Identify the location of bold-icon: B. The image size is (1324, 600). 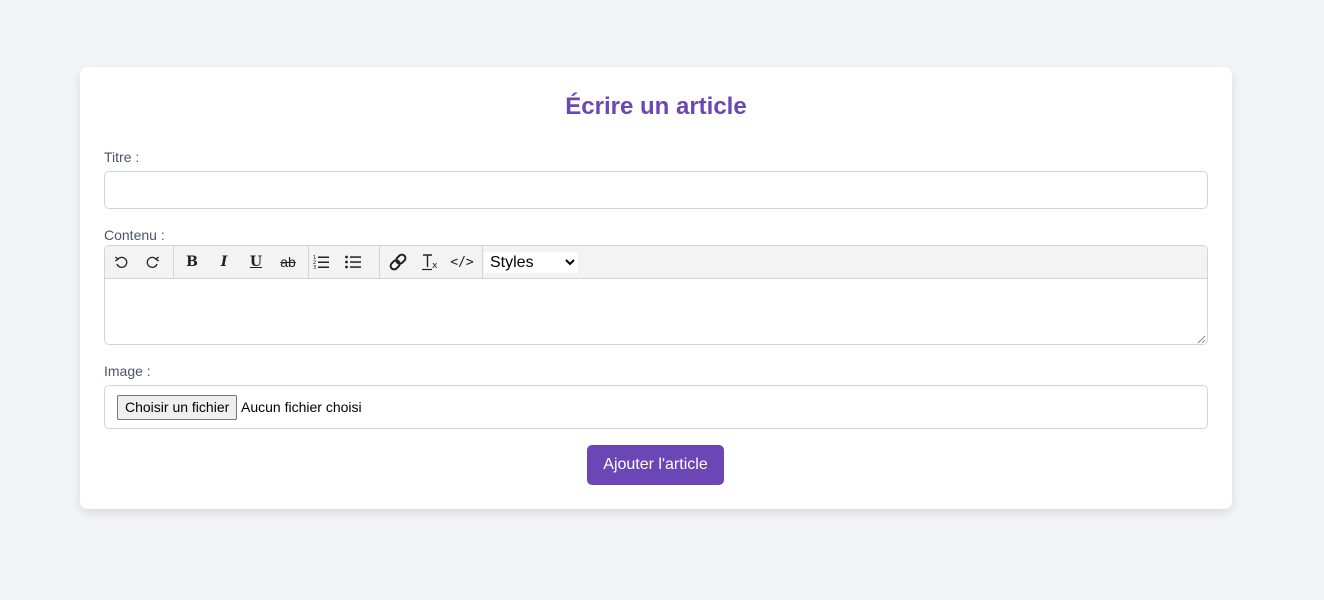
(192, 262).